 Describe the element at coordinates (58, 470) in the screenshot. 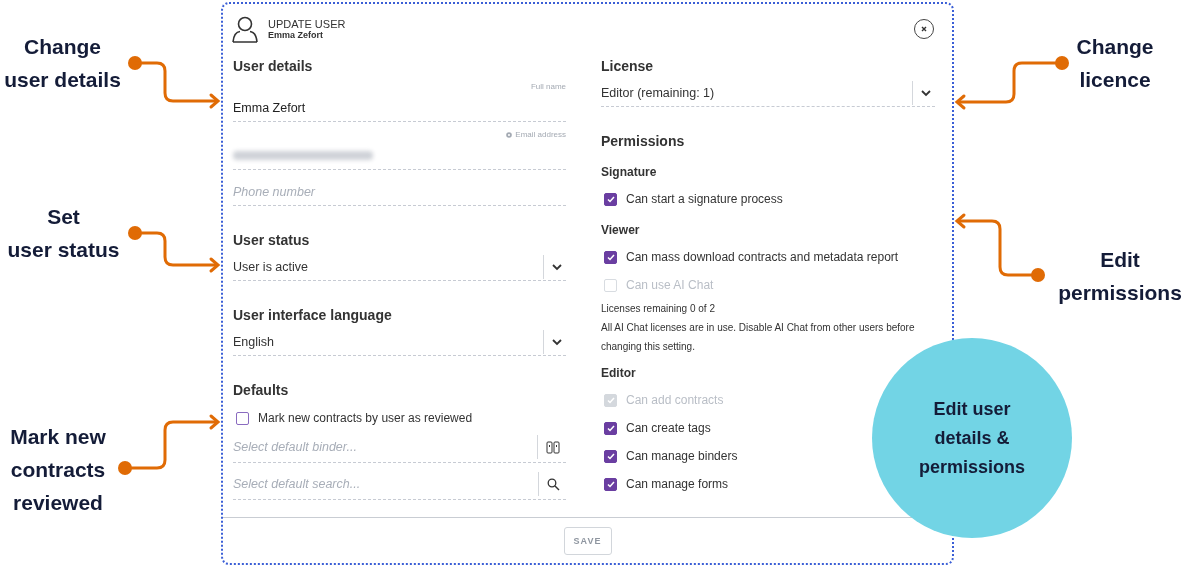

I see `annotation-label: Mark new contracts reviewed` at that location.